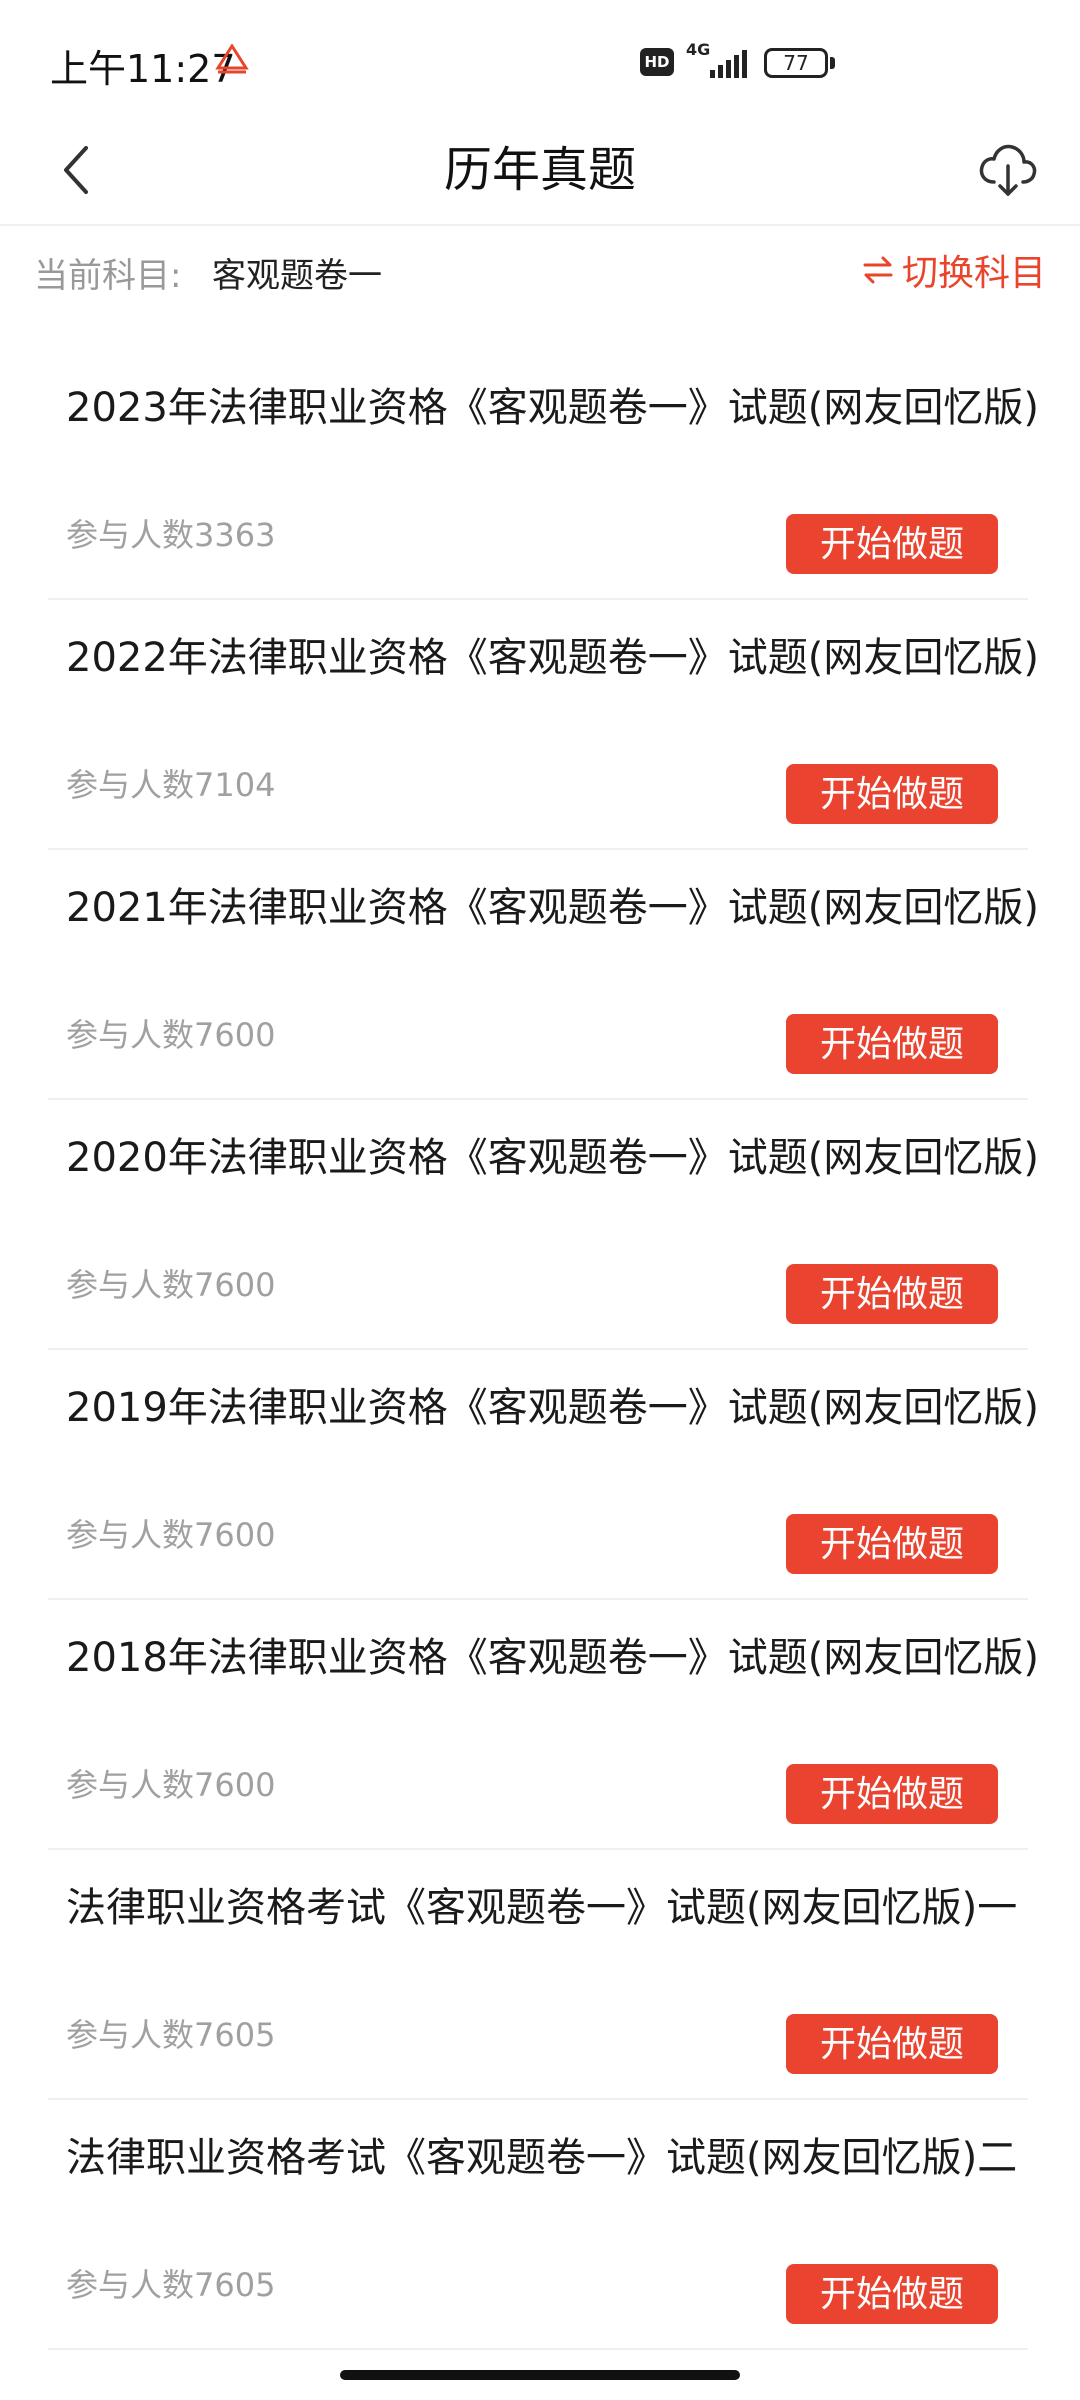 This screenshot has height=2400, width=1080. I want to click on participant-count: 参与人数7104, so click(171, 785).